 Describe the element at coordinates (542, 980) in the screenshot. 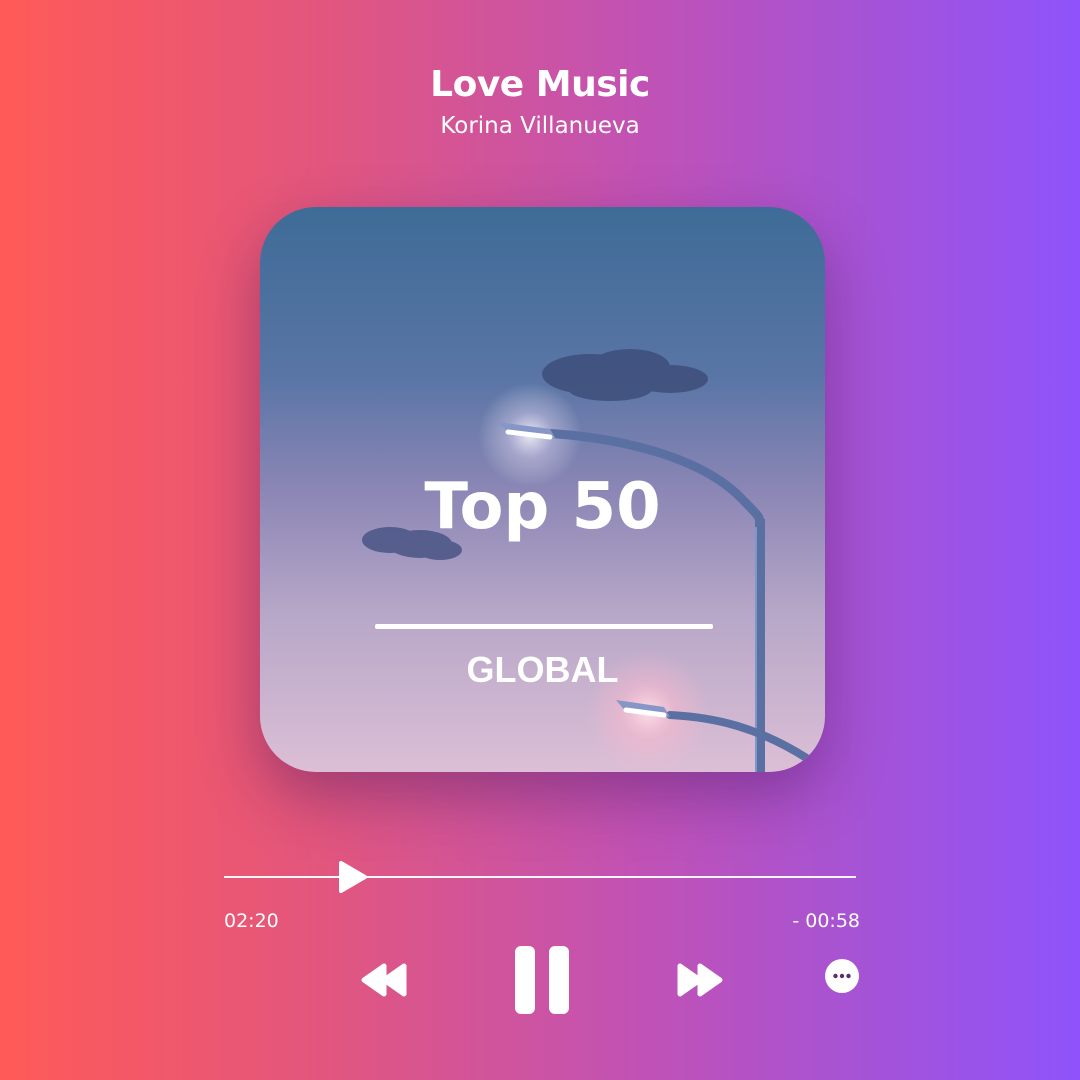

I see `pause-icon` at that location.